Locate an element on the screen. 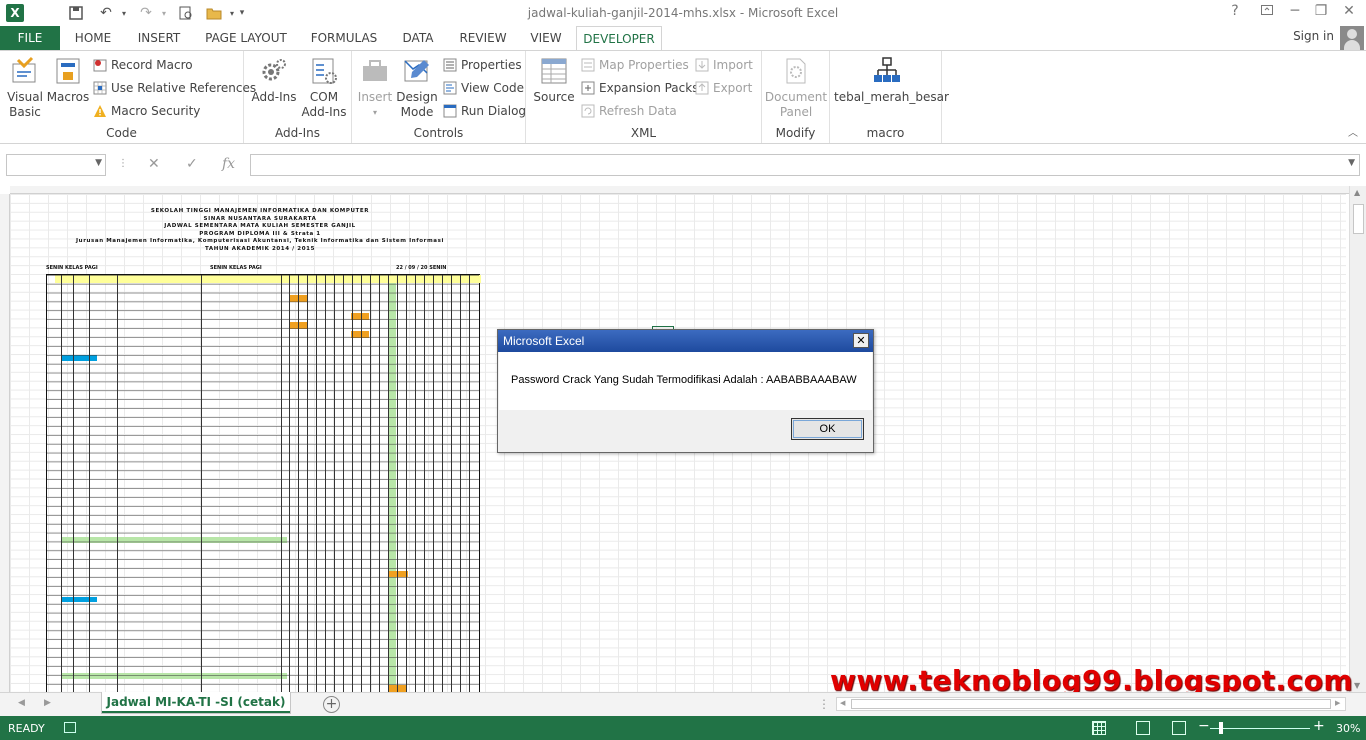 This screenshot has width=1366, height=740. zoom-slider-thumb is located at coordinates (1221, 728).